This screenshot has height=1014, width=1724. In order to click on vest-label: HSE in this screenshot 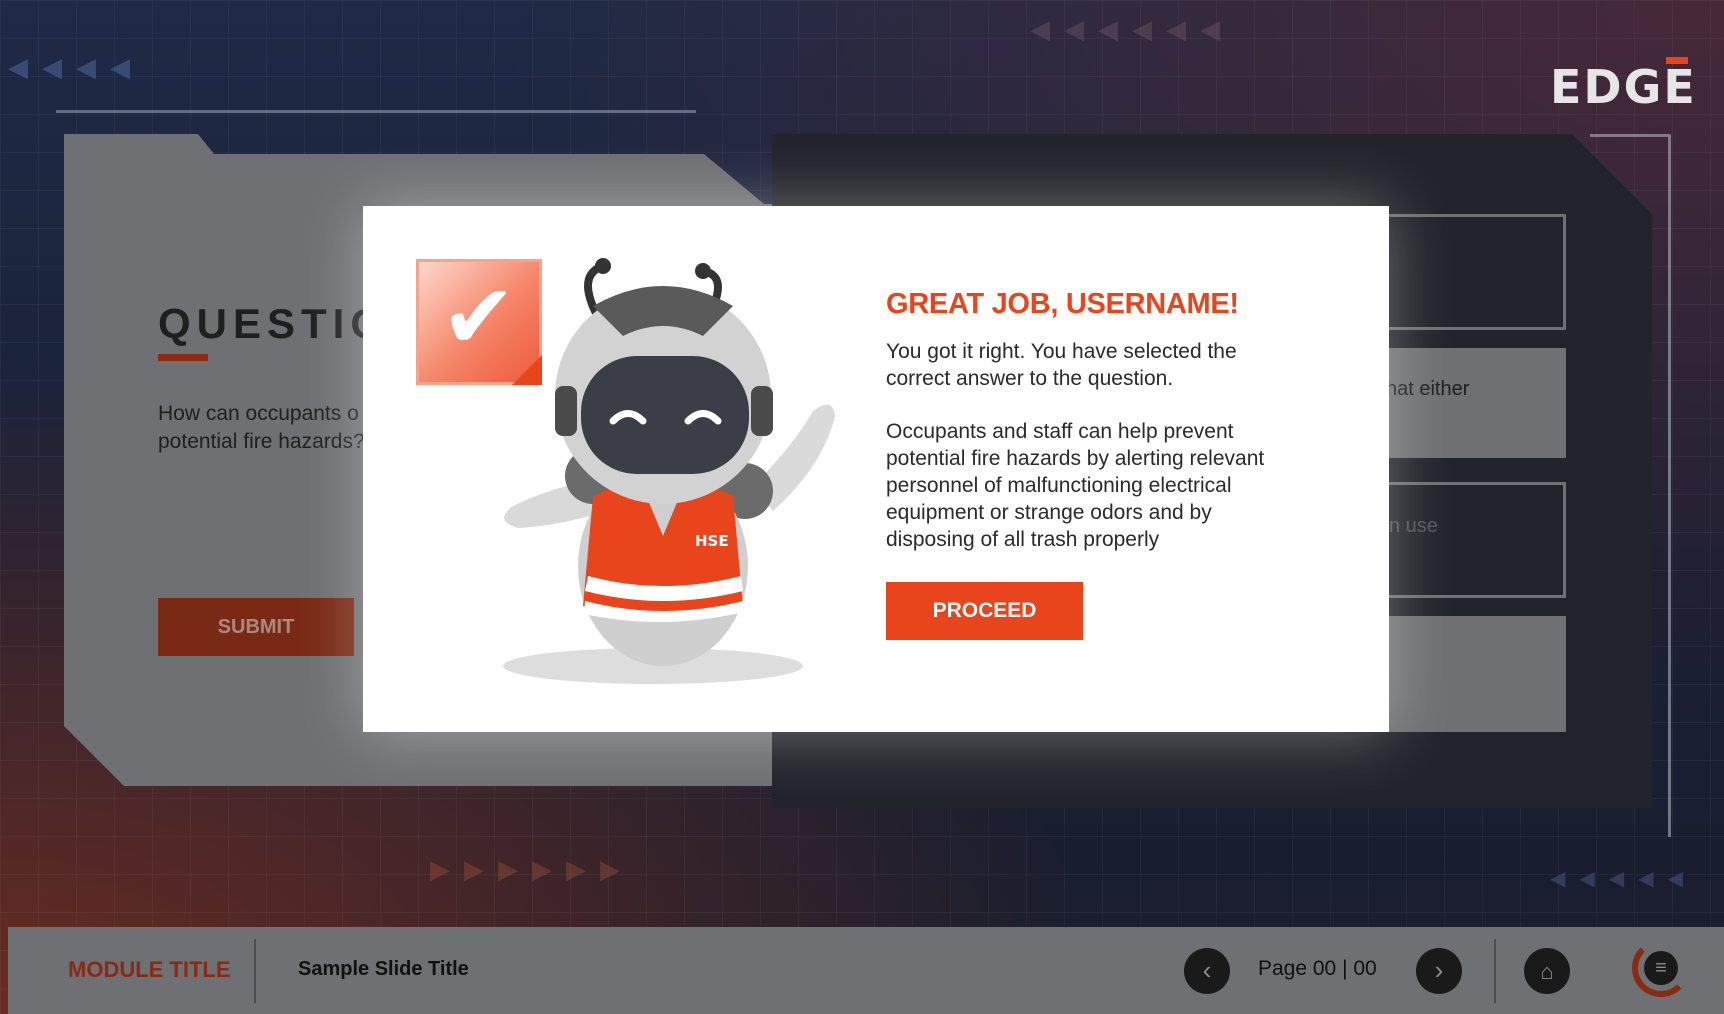, I will do `click(712, 541)`.